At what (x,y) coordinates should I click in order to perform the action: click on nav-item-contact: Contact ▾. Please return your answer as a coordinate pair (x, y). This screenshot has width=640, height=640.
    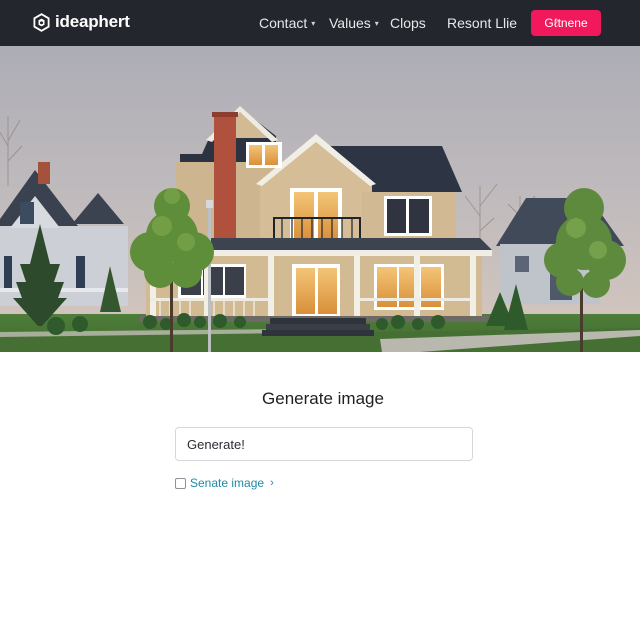
    Looking at the image, I should click on (287, 23).